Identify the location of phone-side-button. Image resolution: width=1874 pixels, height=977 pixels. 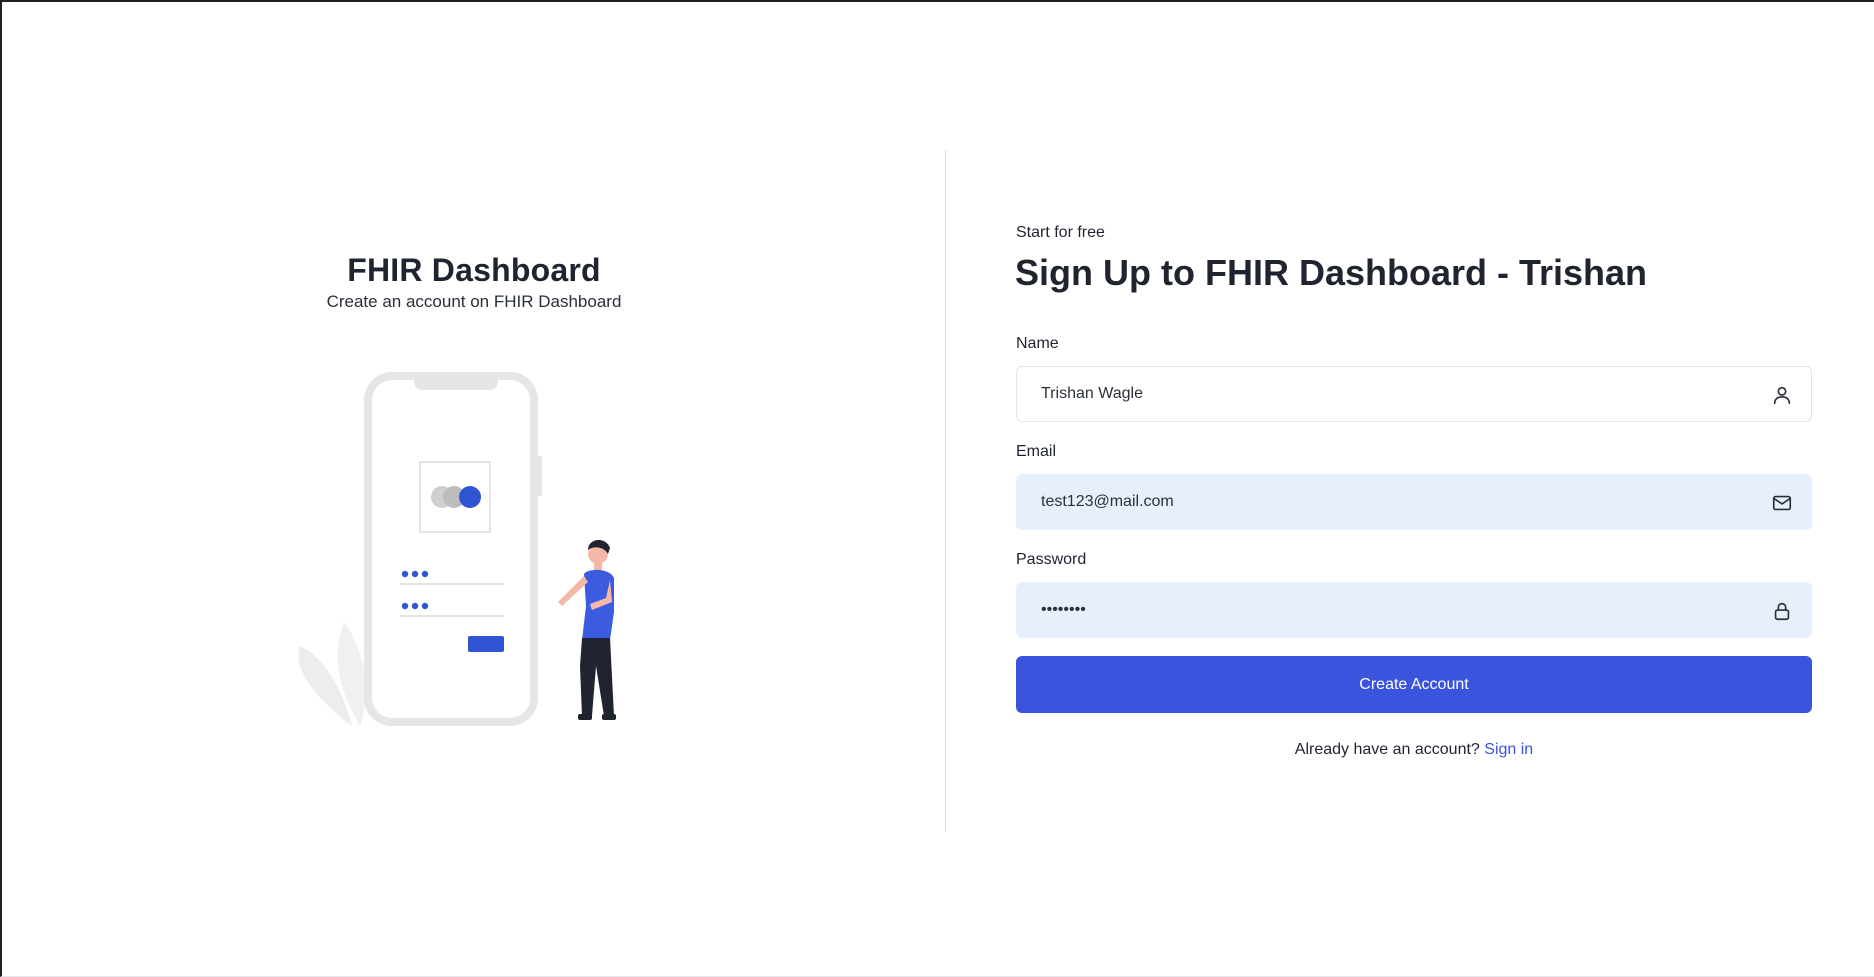
(539, 476).